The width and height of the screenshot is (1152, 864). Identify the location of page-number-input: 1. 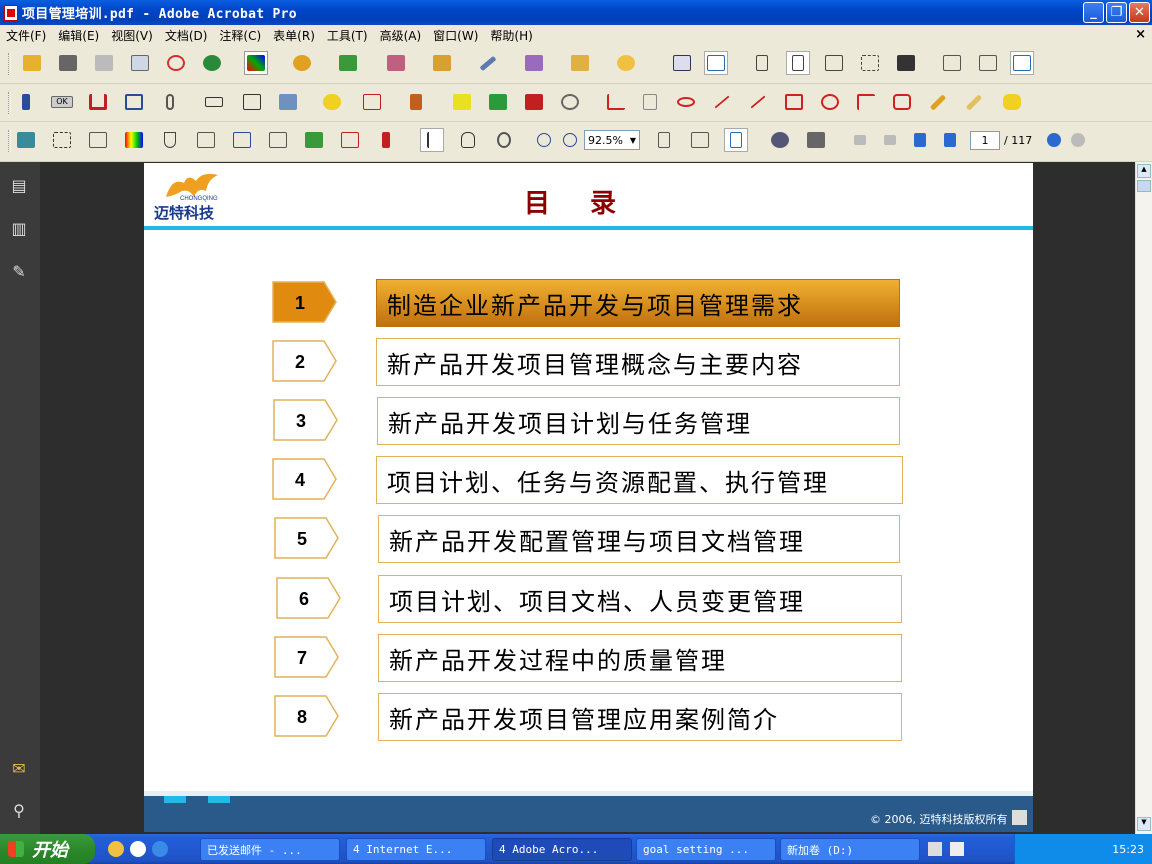
(985, 140).